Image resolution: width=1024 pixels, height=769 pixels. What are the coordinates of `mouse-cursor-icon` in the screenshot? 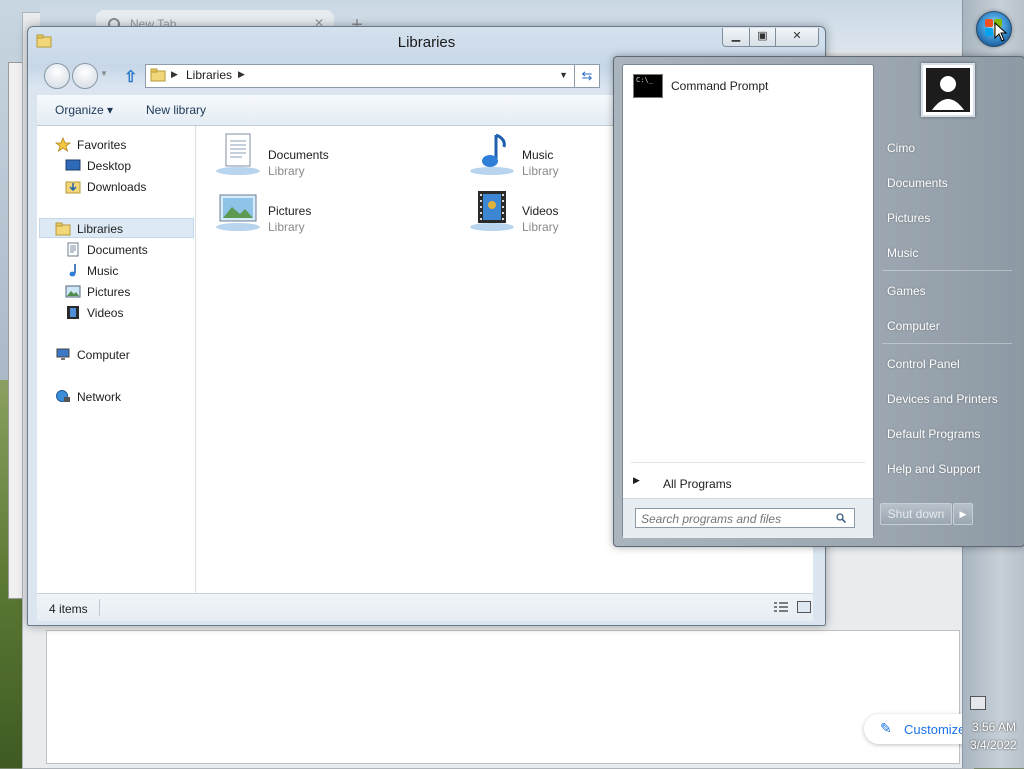 It's located at (1001, 32).